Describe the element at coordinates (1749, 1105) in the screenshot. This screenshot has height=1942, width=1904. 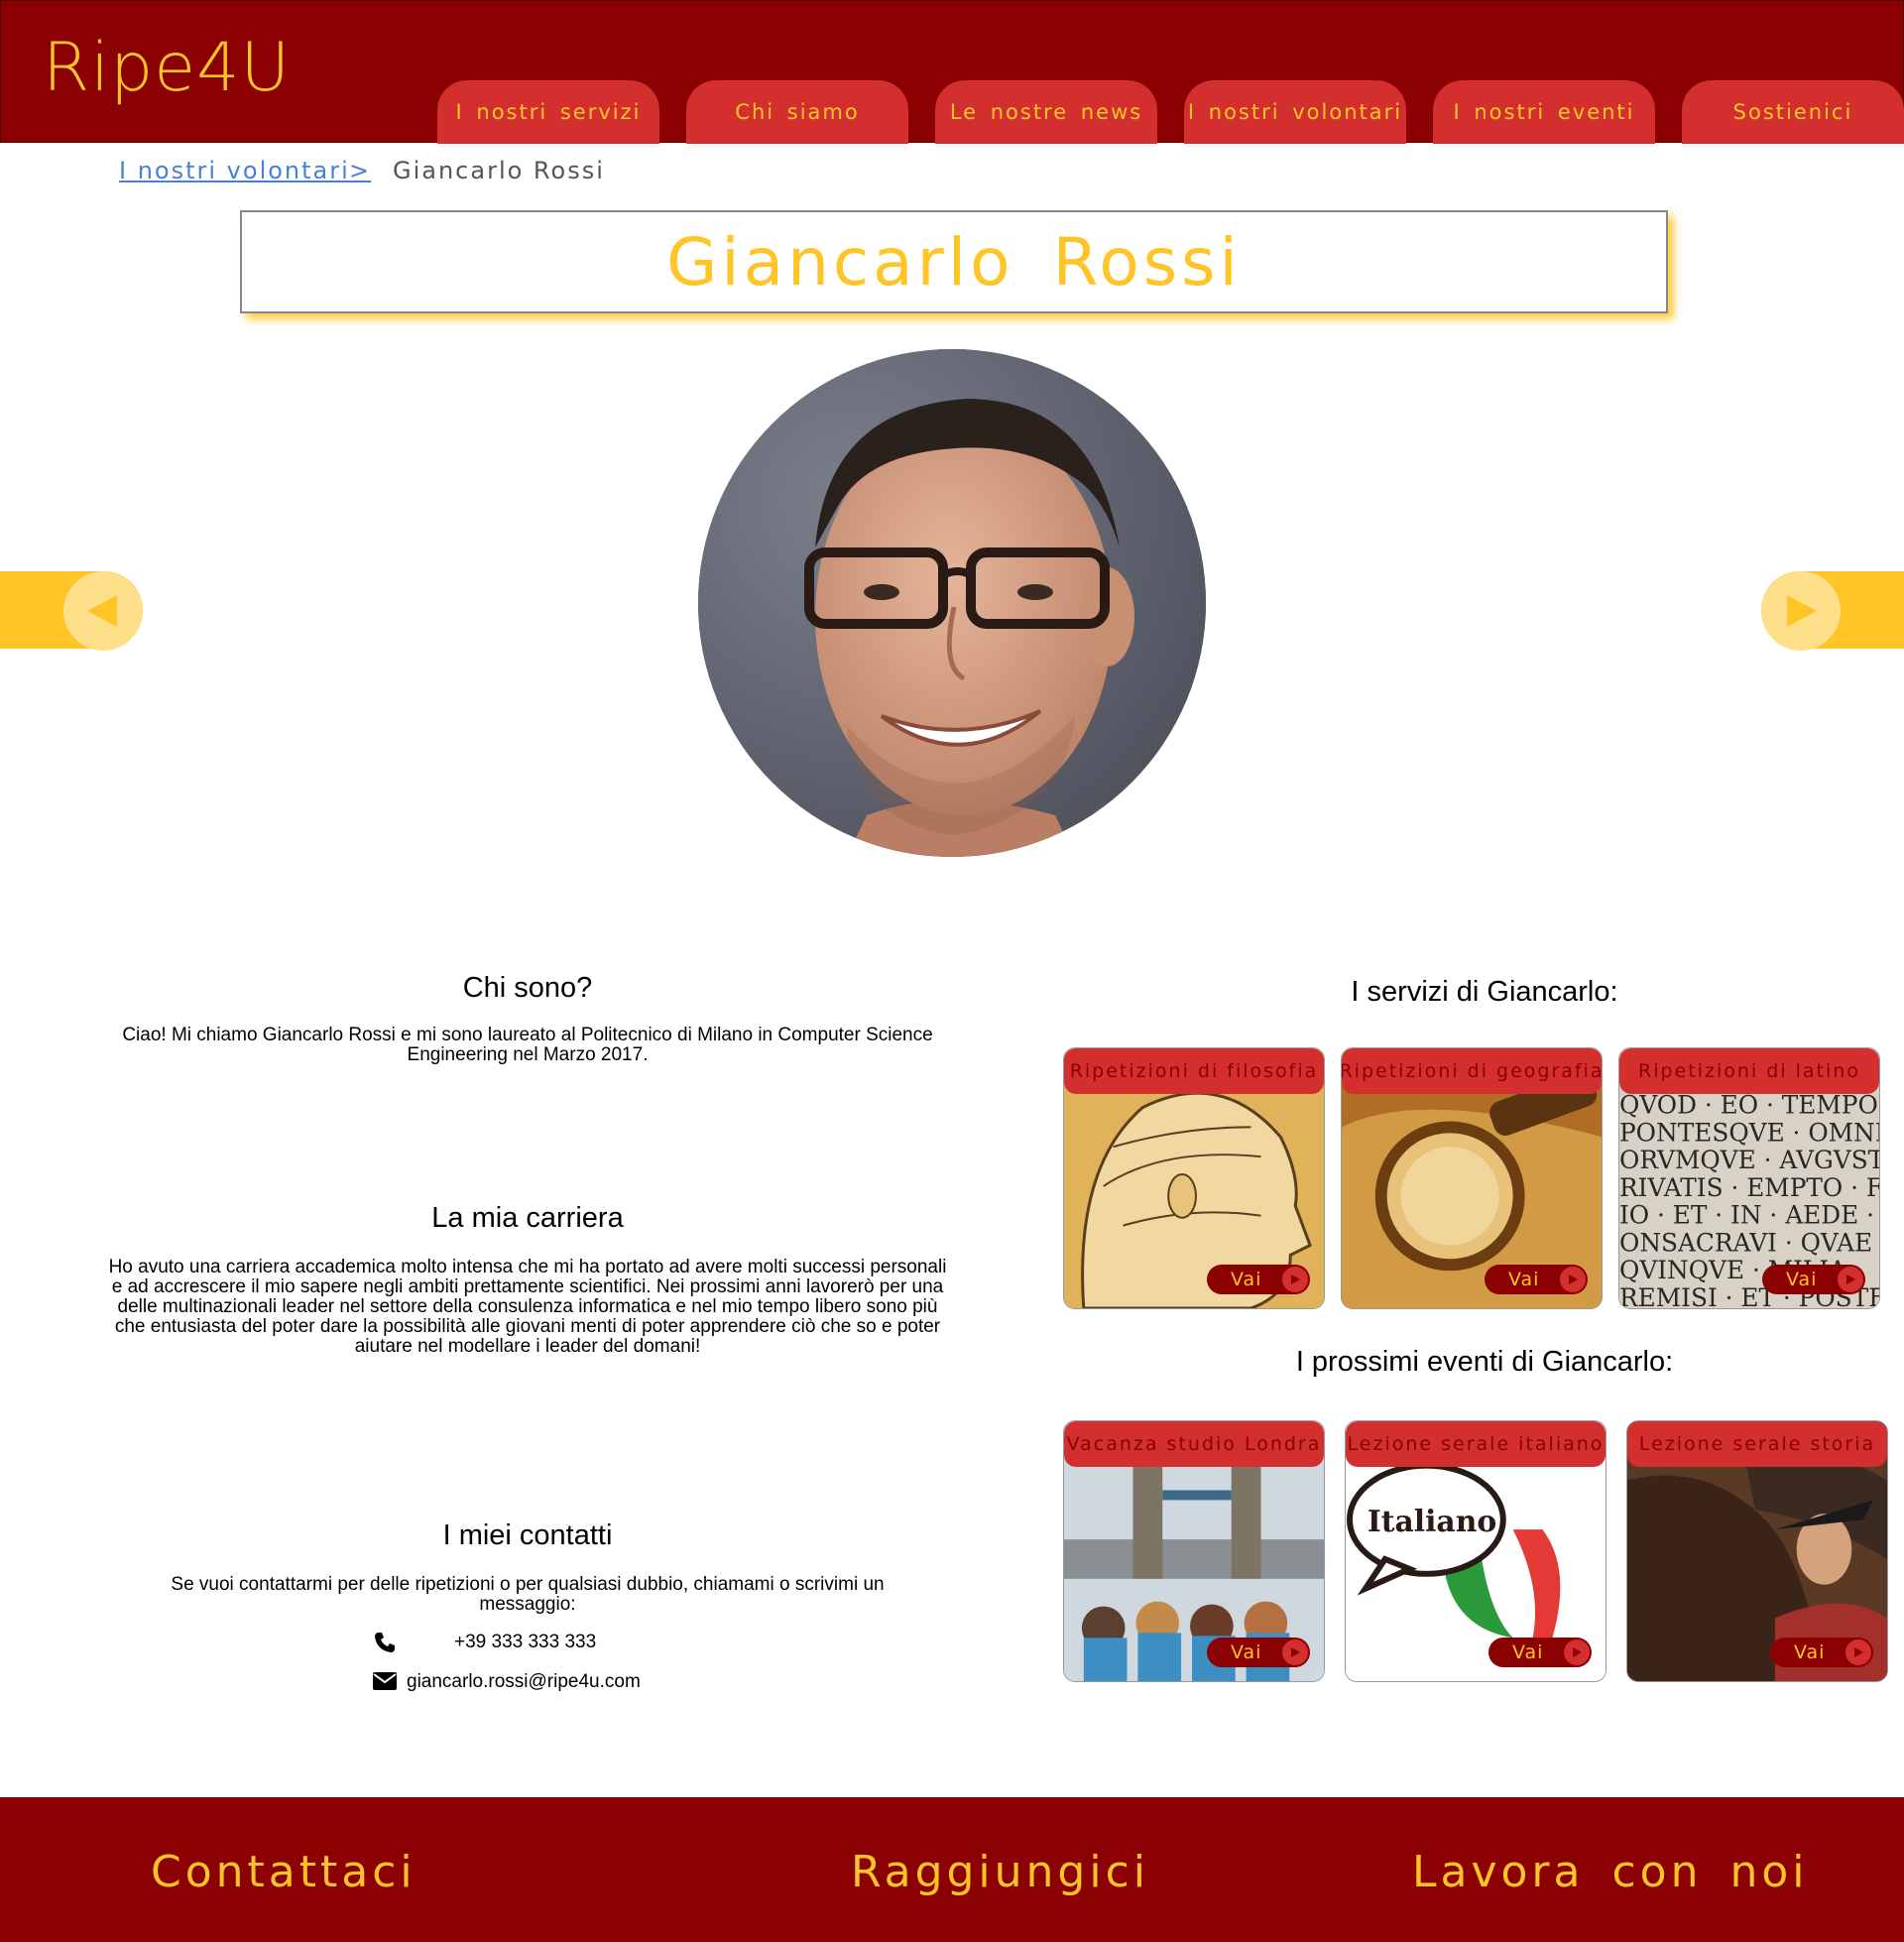
I see `svg-text: QVOD · EO · TEMPOR` at that location.